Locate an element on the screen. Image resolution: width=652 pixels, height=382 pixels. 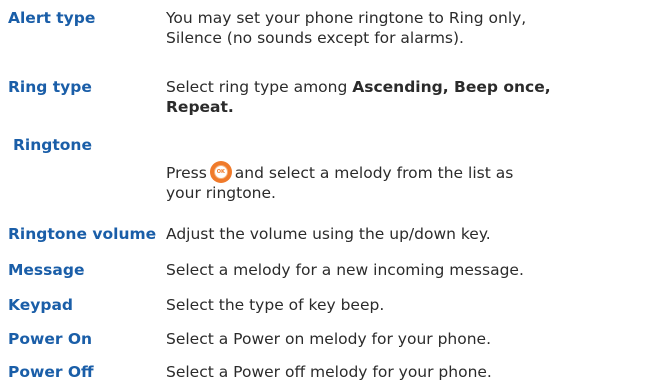
desc-power-on-line1: Select a Power on melody for your phone. is located at coordinates (329, 339).